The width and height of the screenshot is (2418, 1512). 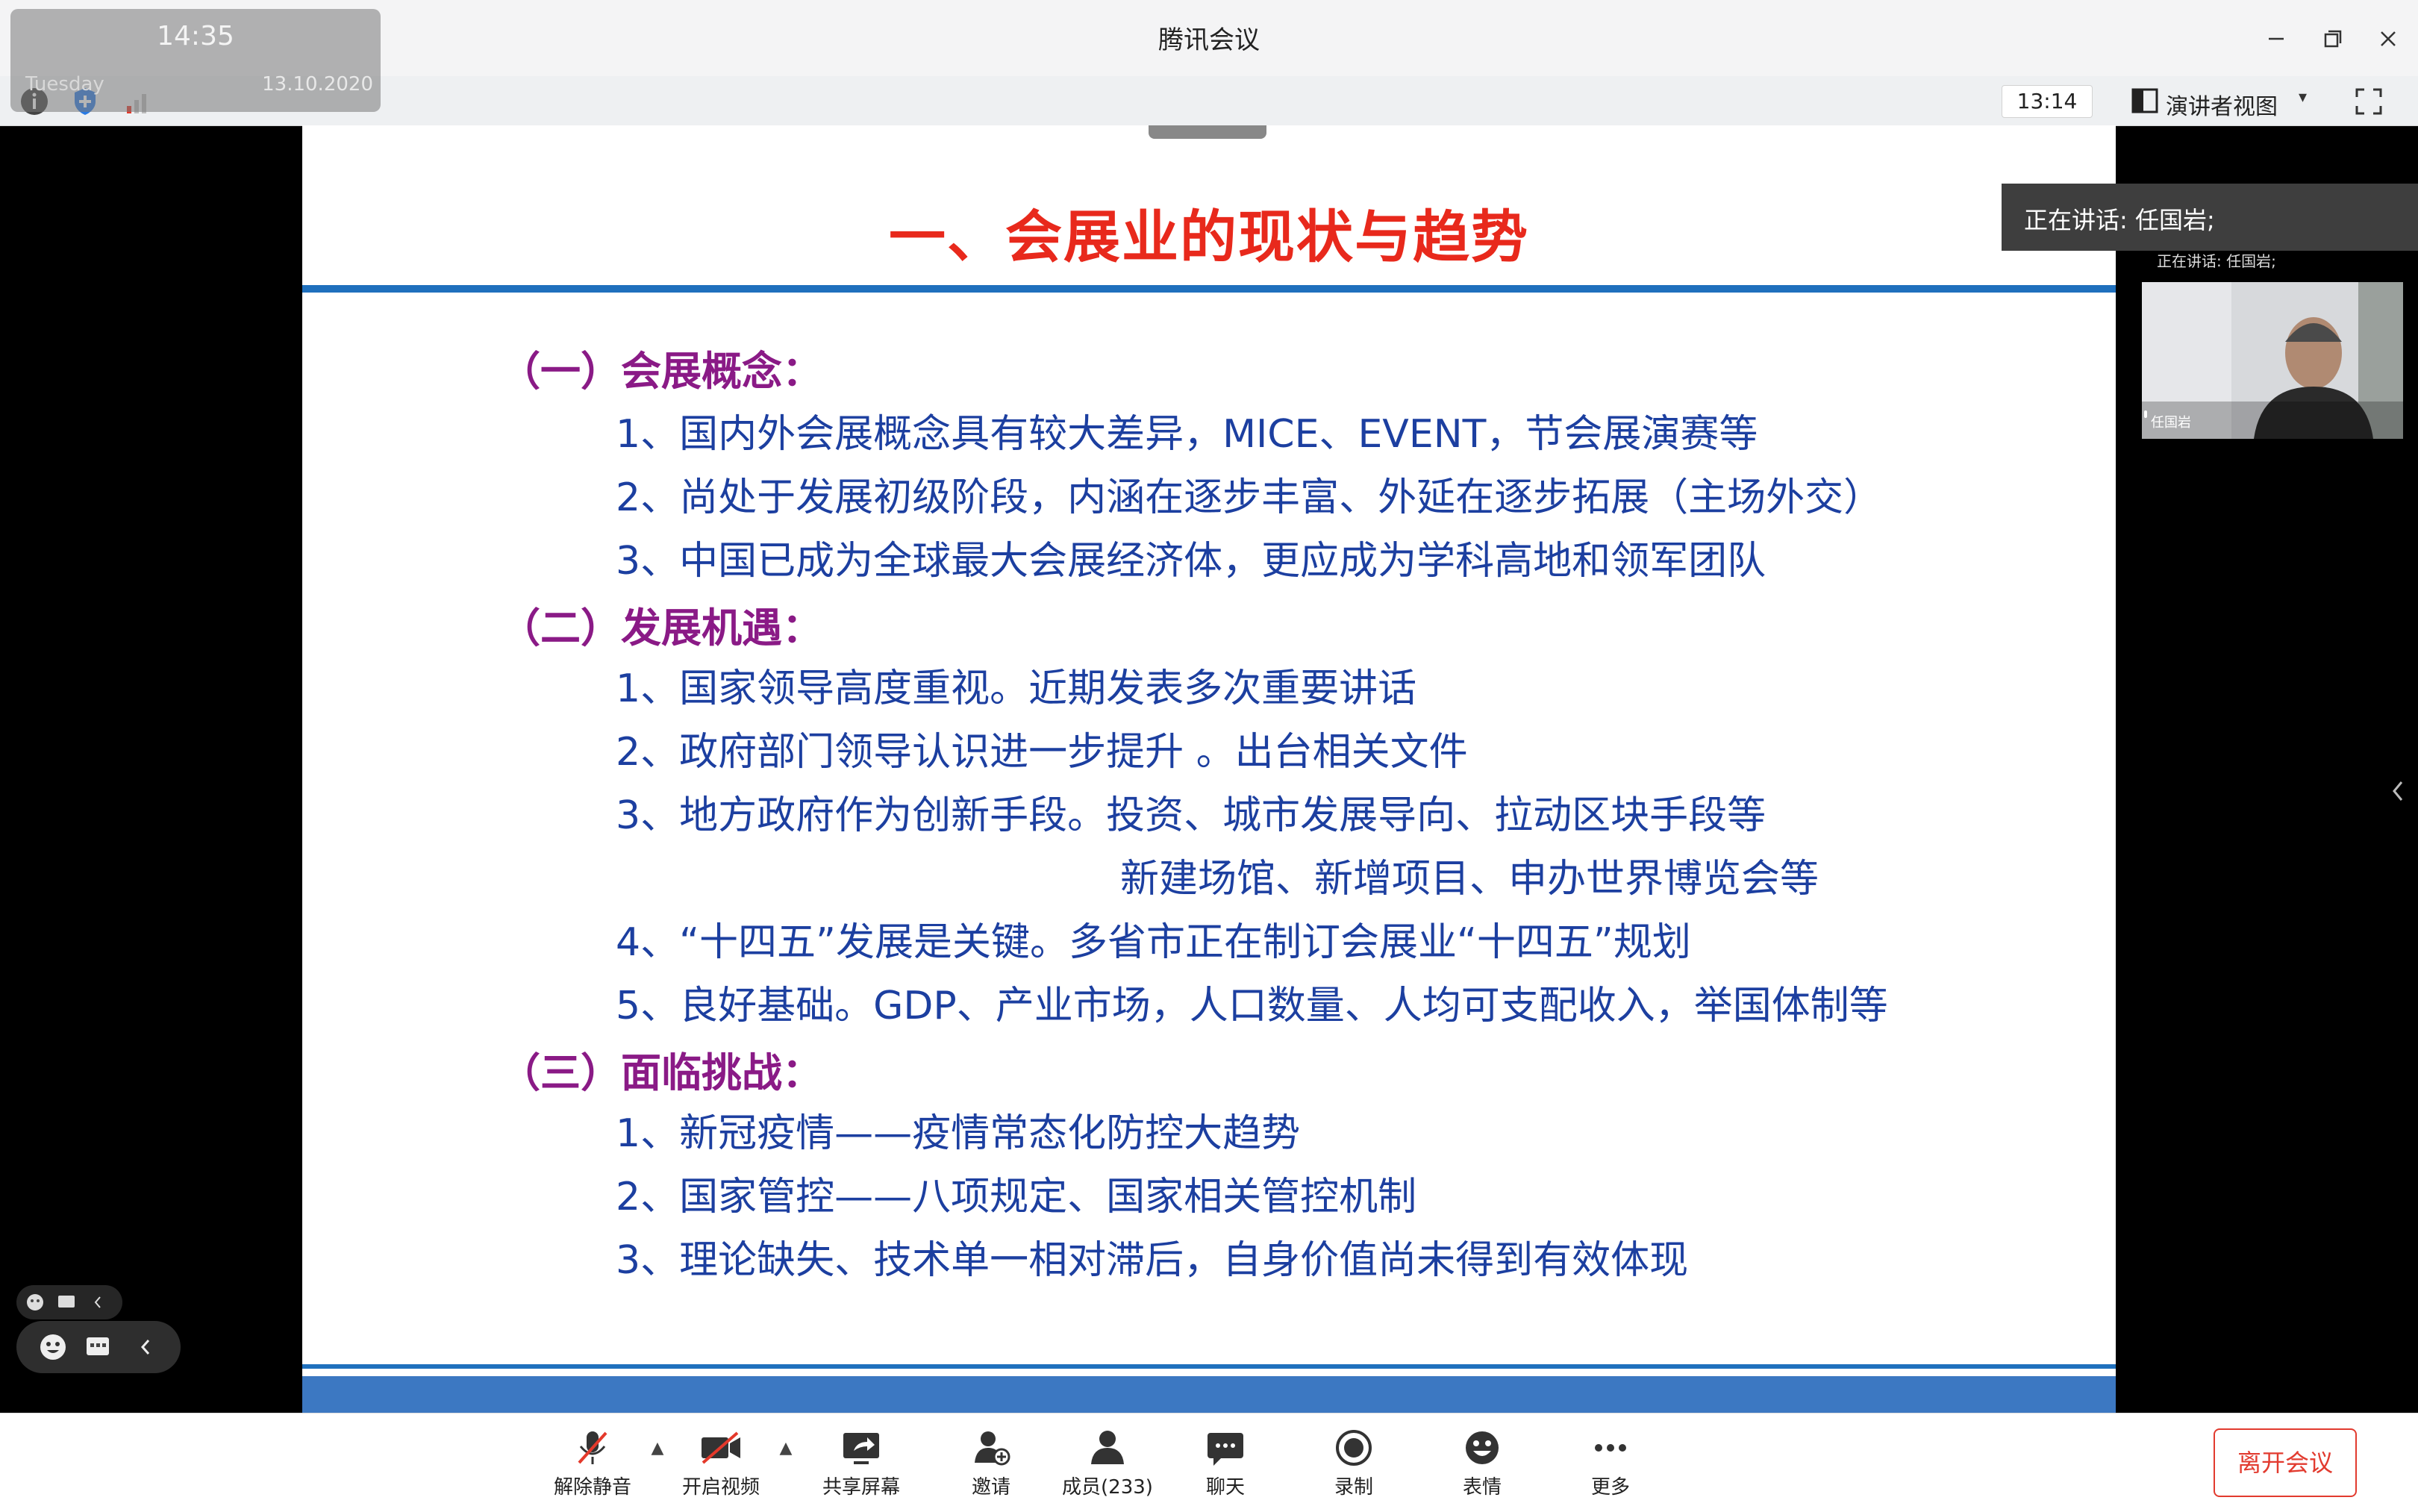 I want to click on layout-icon, so click(x=2144, y=100).